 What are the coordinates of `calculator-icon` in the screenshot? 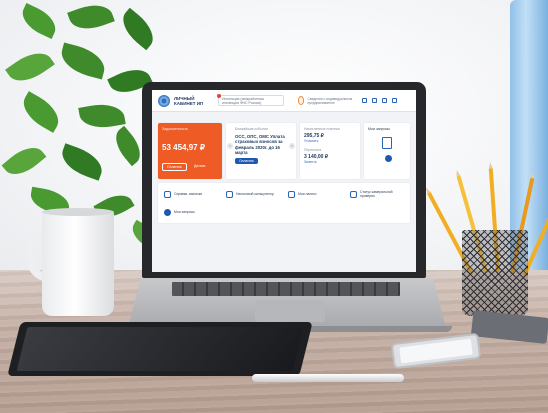 It's located at (229, 194).